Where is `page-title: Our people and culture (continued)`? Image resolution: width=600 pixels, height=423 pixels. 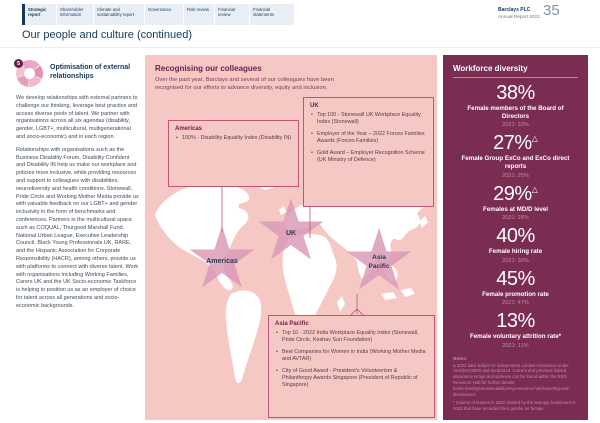
page-title: Our people and culture (continued) is located at coordinates (107, 35).